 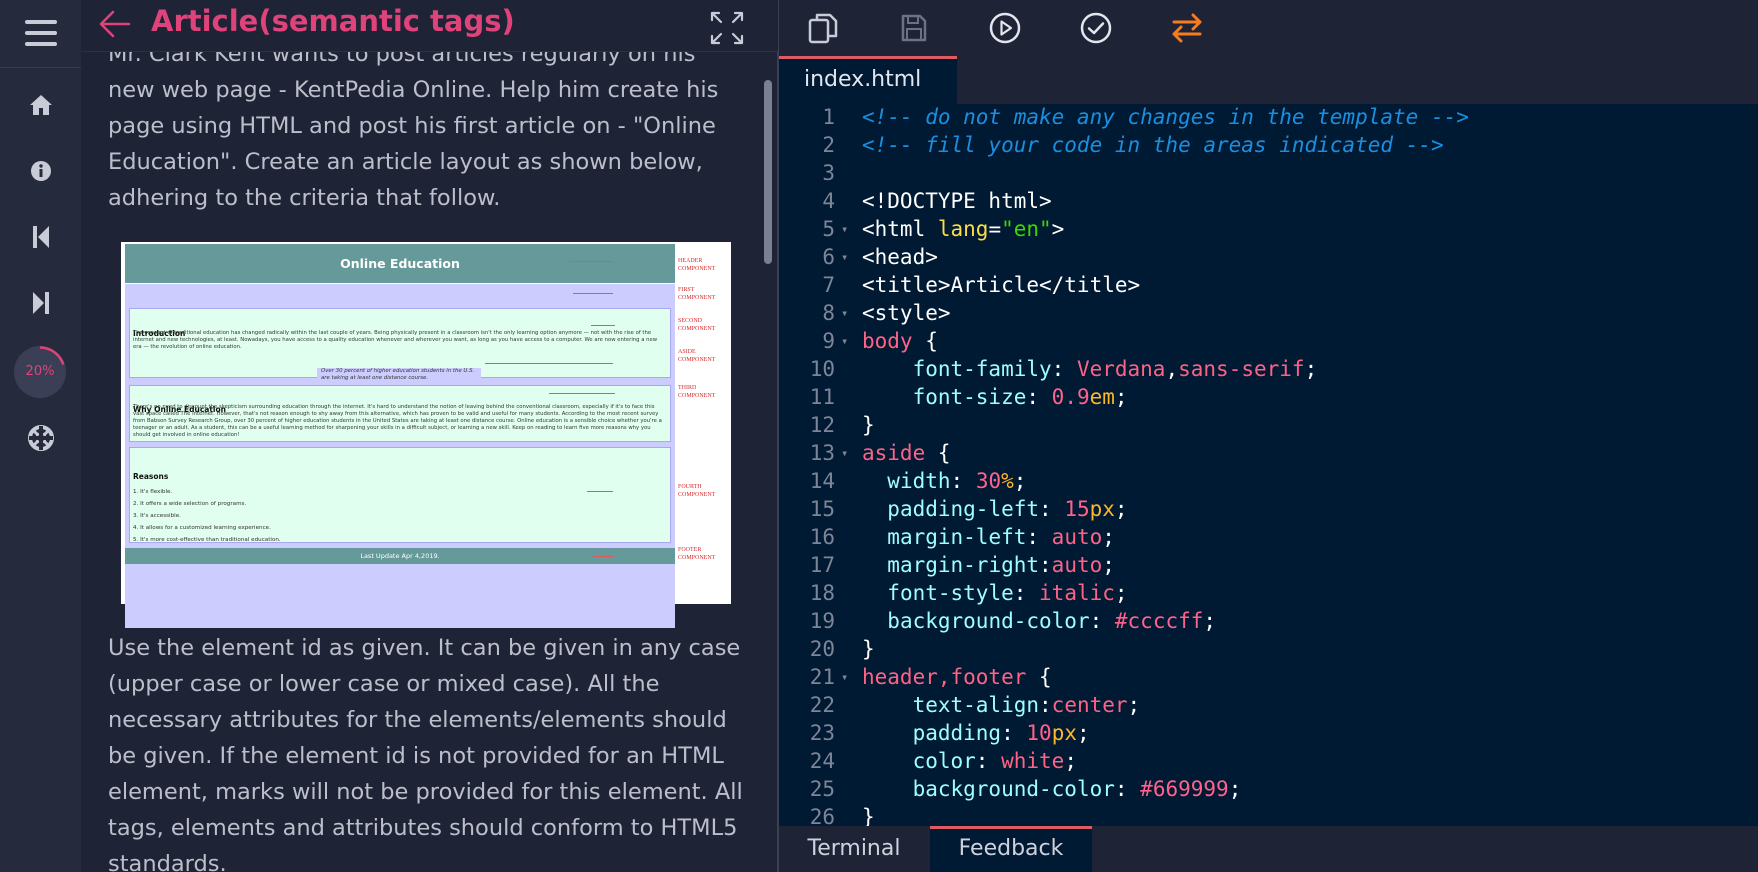 I want to click on fullscreen-button, so click(x=729, y=30).